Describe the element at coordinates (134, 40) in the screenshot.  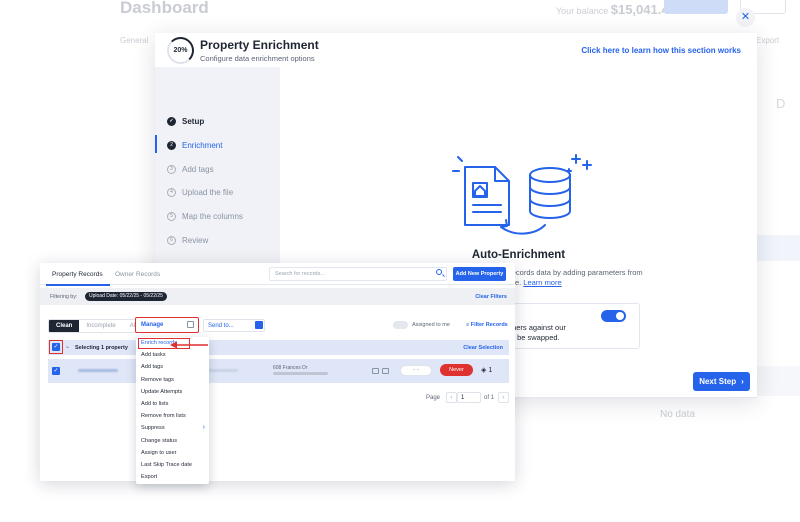
I see `background-tab-general: General` at that location.